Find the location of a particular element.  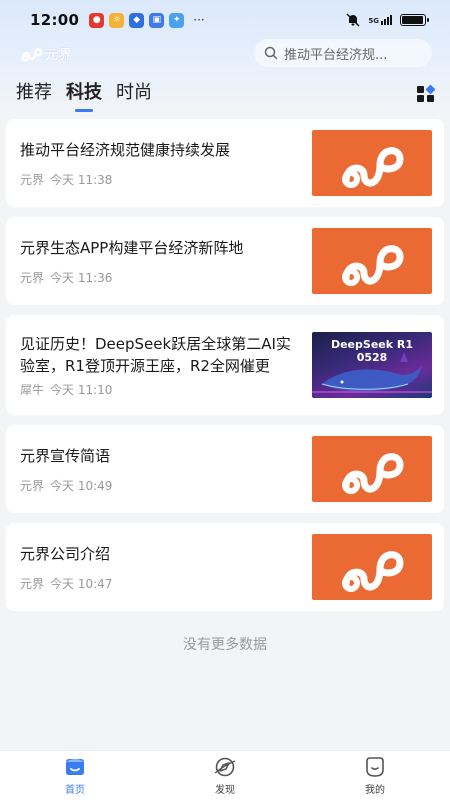

network-type-label: 5G is located at coordinates (373, 21).